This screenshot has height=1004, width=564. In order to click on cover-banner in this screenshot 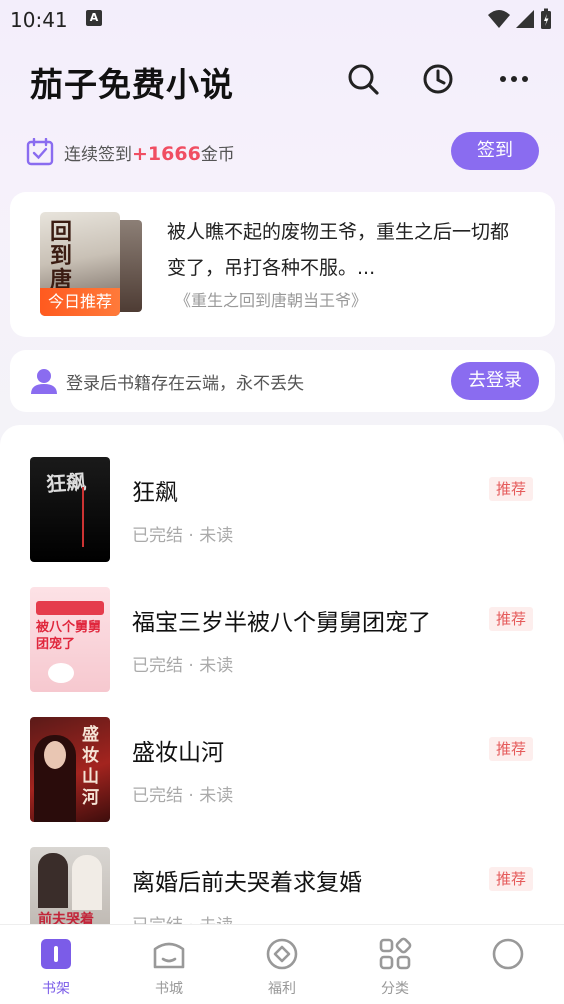, I will do `click(70, 608)`.